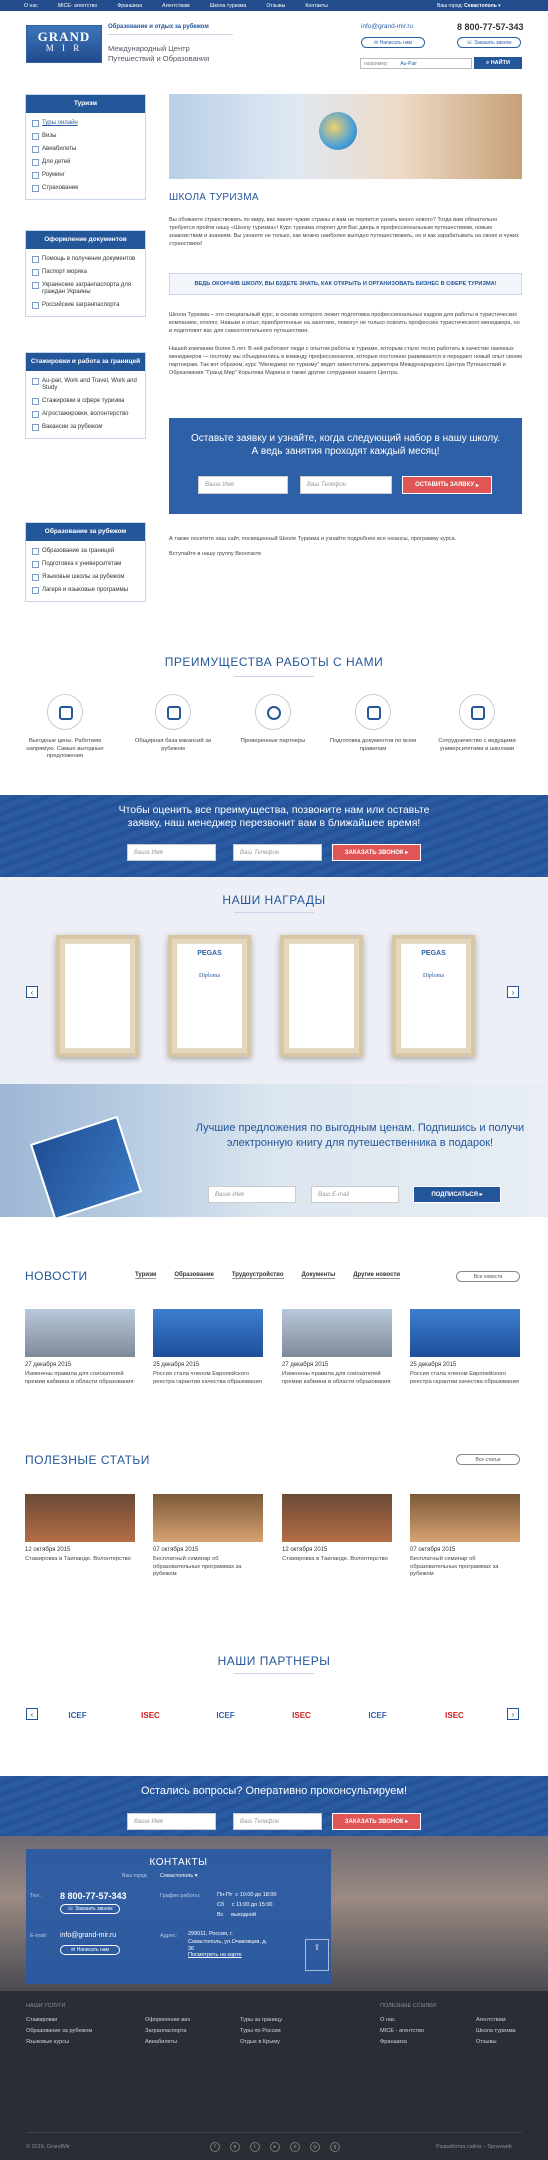 This screenshot has width=548, height=2160. What do you see at coordinates (215, 2147) in the screenshot?
I see `facebook-icon: f` at bounding box center [215, 2147].